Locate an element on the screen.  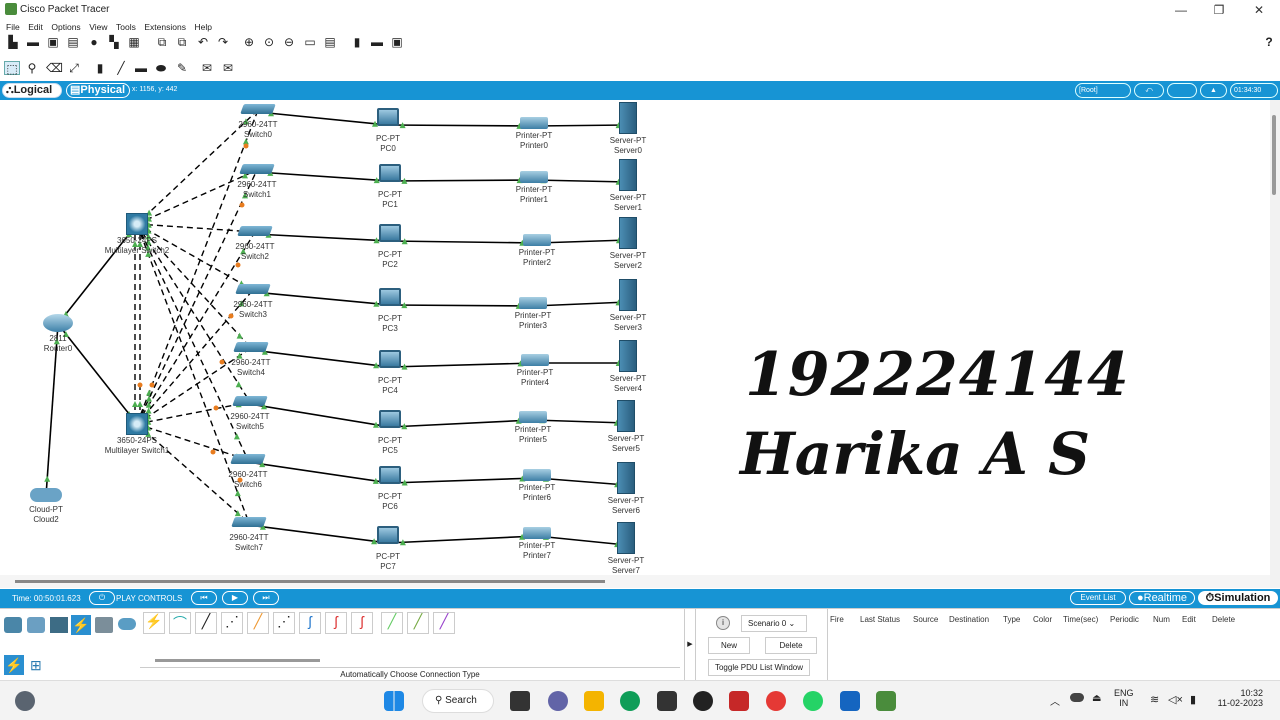
picture-icon: ▣ is located at coordinates (397, 42).